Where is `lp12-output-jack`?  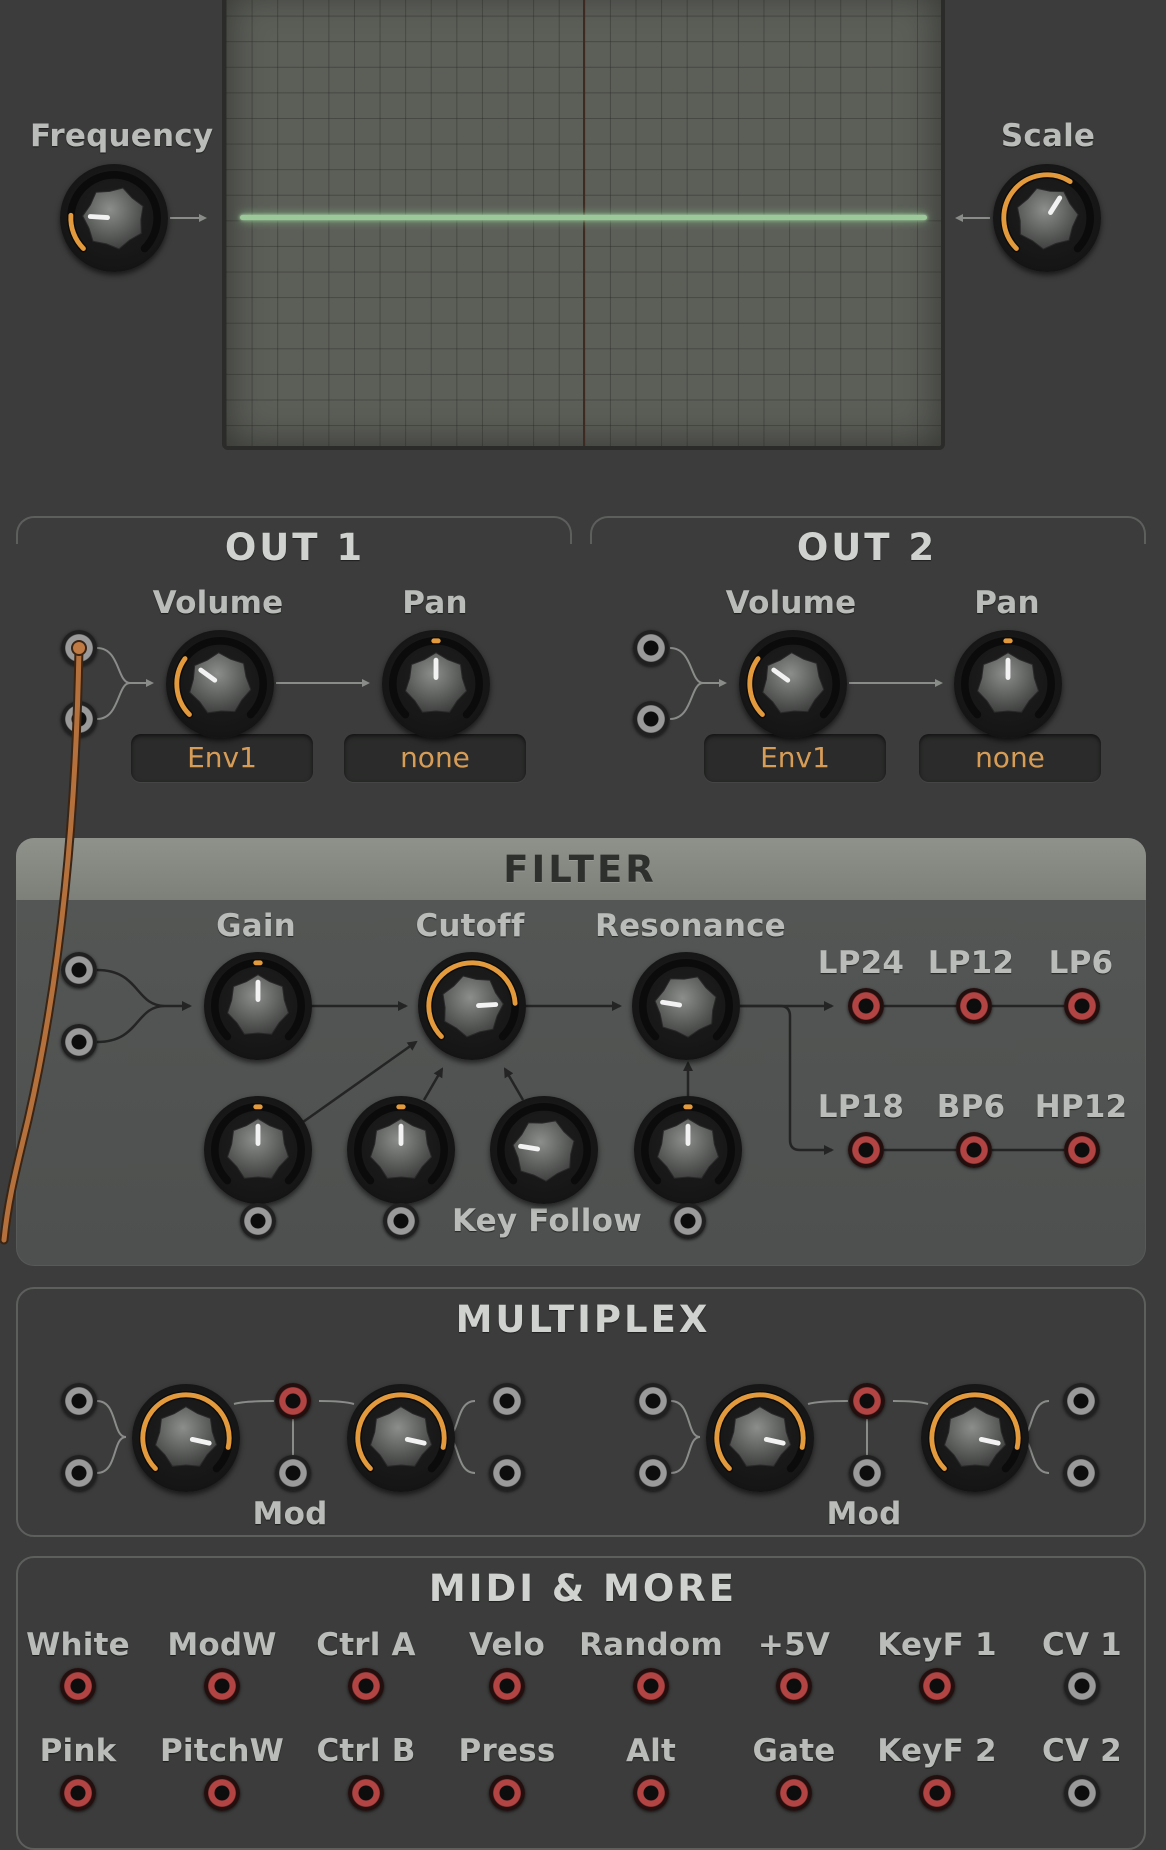
lp12-output-jack is located at coordinates (974, 1006).